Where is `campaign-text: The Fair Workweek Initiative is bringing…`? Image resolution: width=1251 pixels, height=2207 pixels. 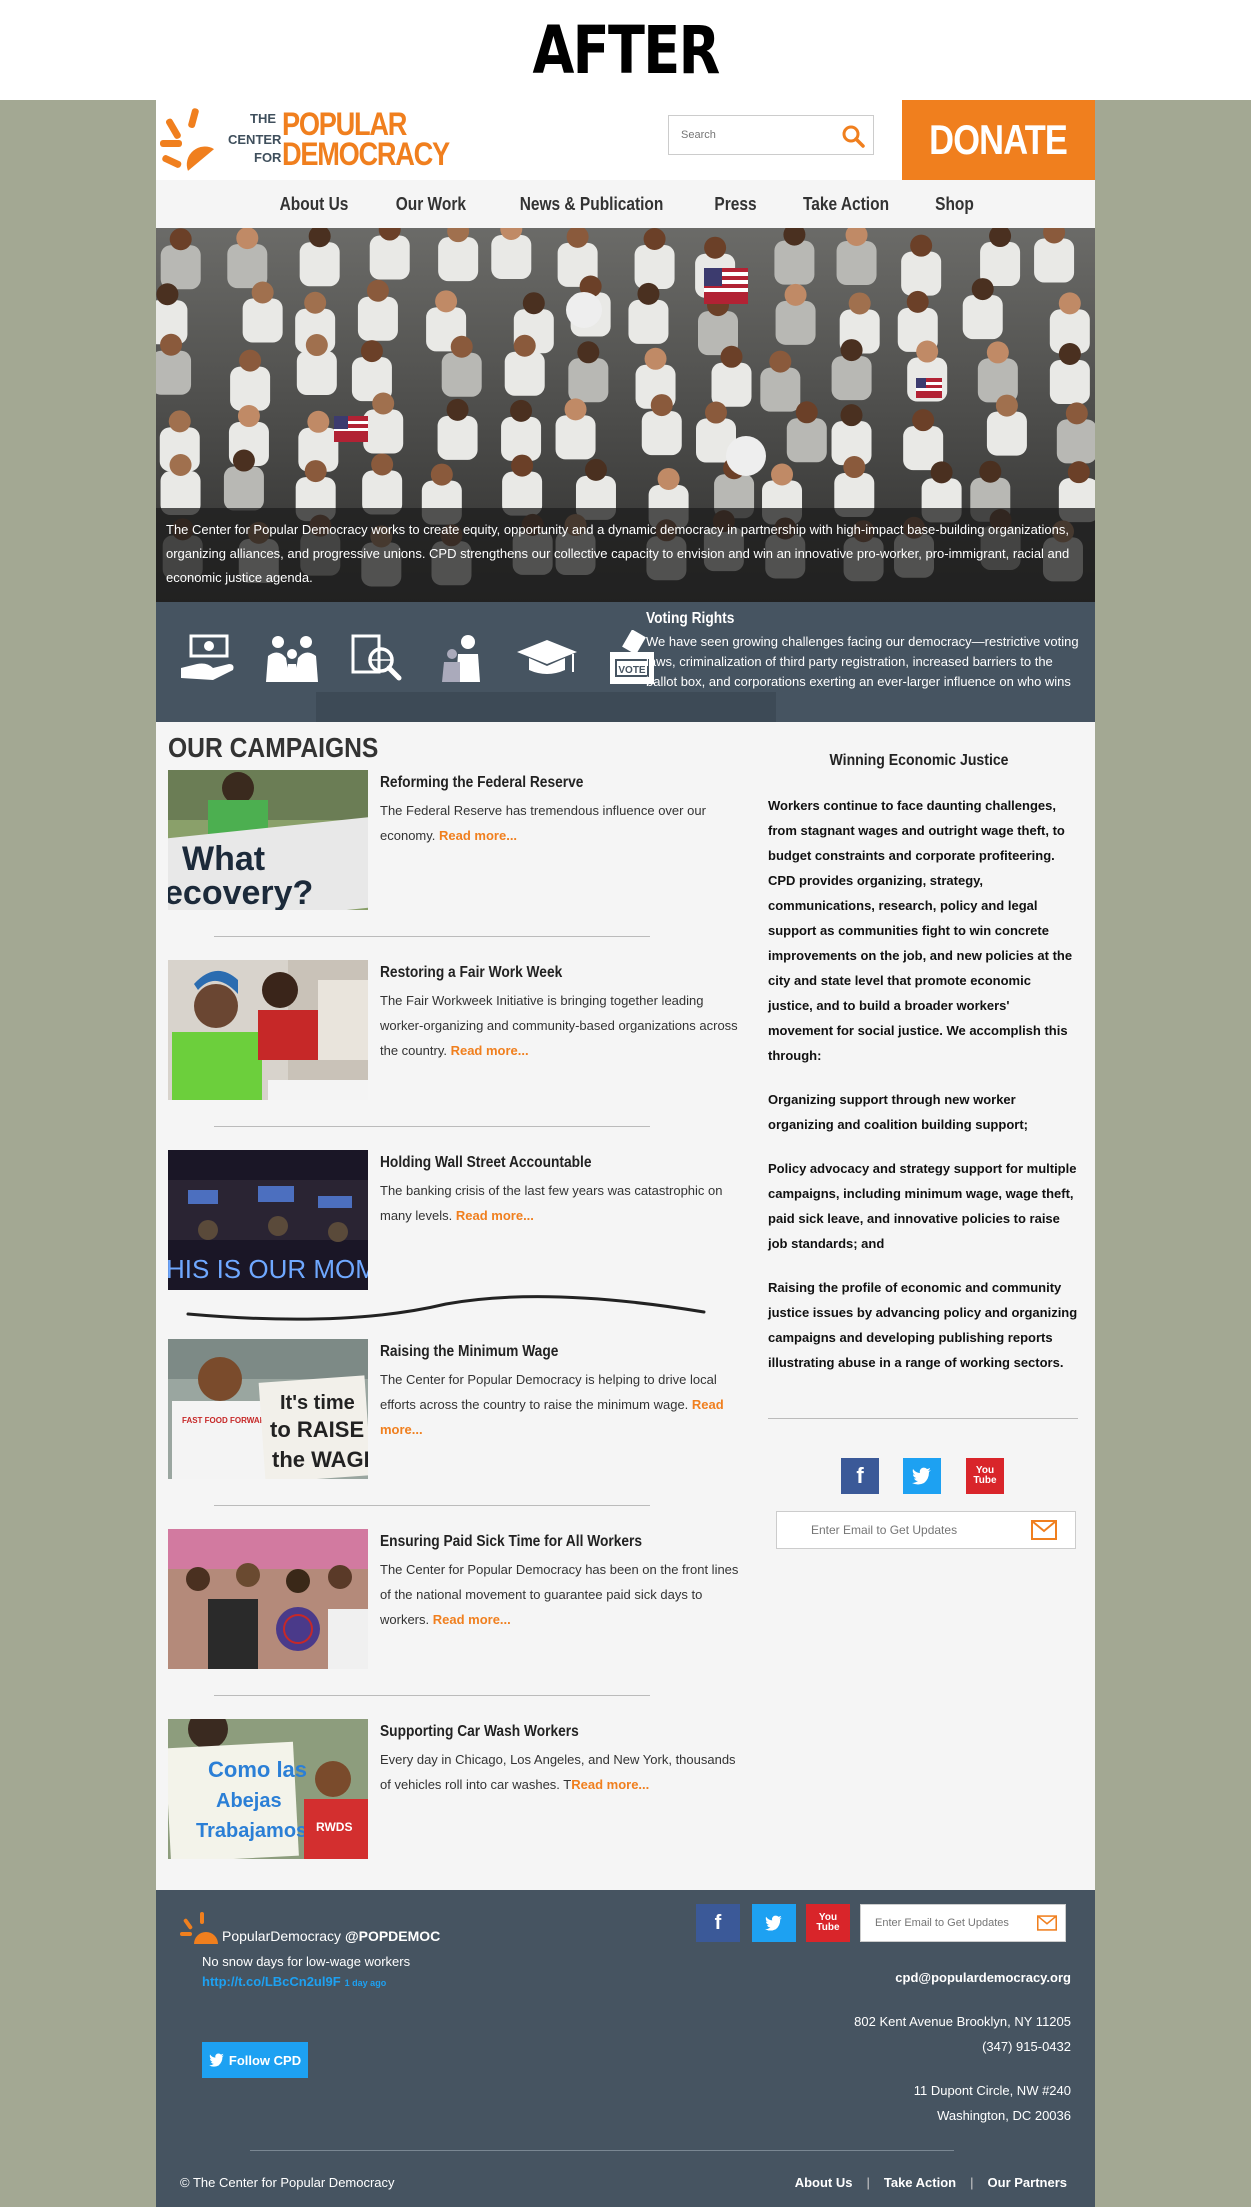
campaign-text: The Fair Workweek Initiative is bringing… is located at coordinates (559, 1025).